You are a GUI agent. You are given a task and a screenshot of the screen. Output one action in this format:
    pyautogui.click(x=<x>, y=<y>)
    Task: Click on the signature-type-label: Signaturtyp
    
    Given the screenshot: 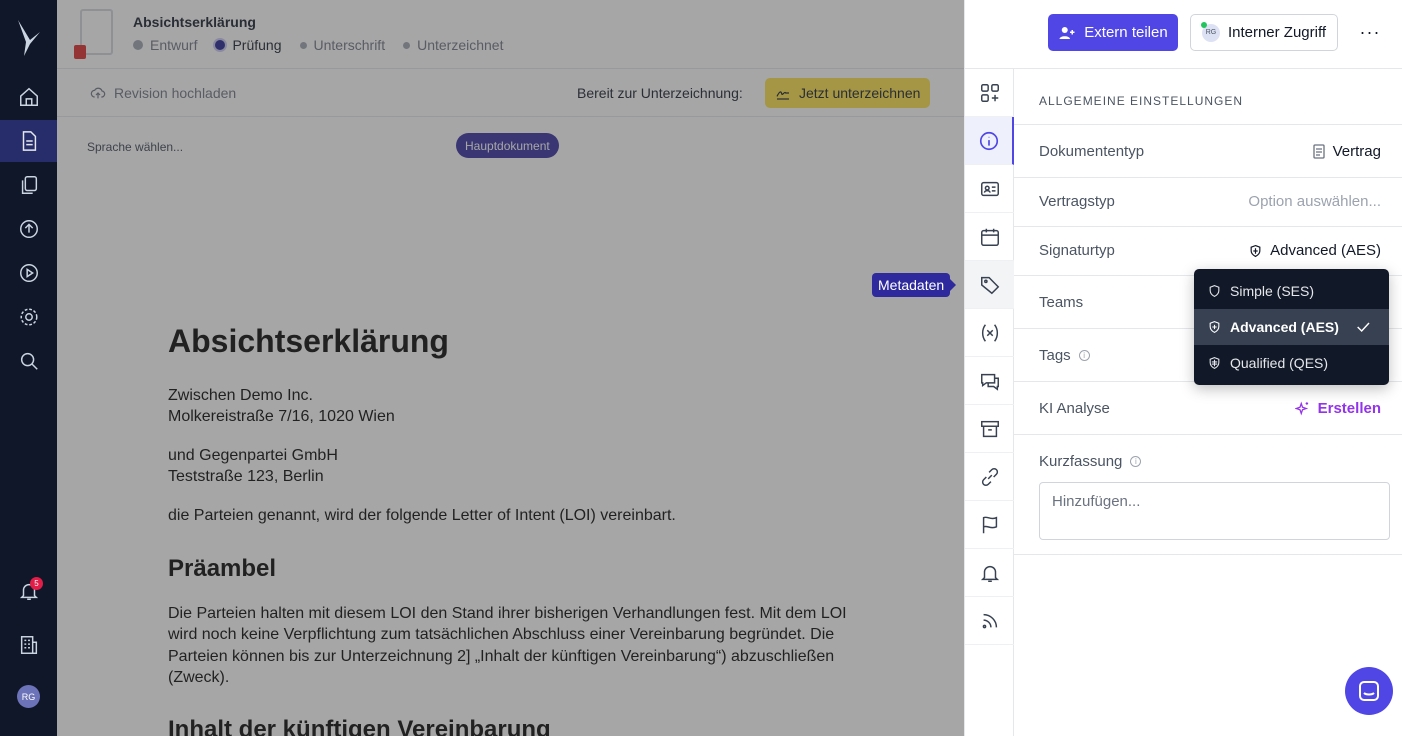 What is the action you would take?
    pyautogui.click(x=1077, y=250)
    